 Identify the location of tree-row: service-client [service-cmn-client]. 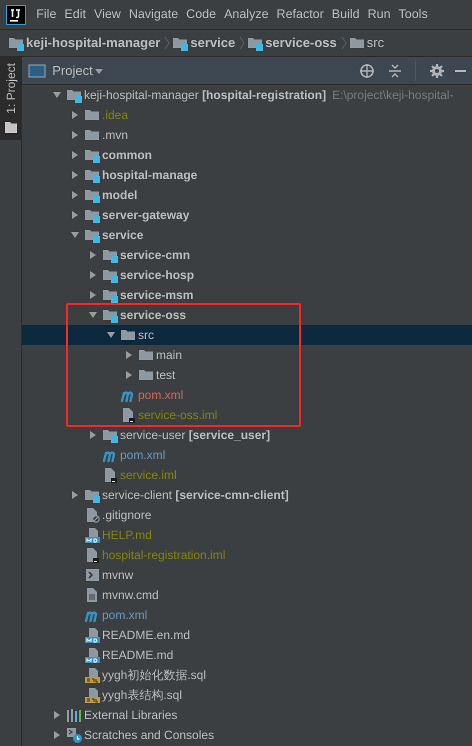
(247, 495).